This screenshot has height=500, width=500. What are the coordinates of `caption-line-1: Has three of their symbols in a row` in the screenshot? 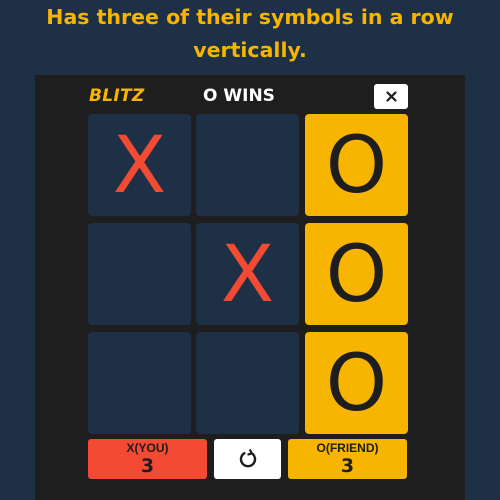 It's located at (250, 17).